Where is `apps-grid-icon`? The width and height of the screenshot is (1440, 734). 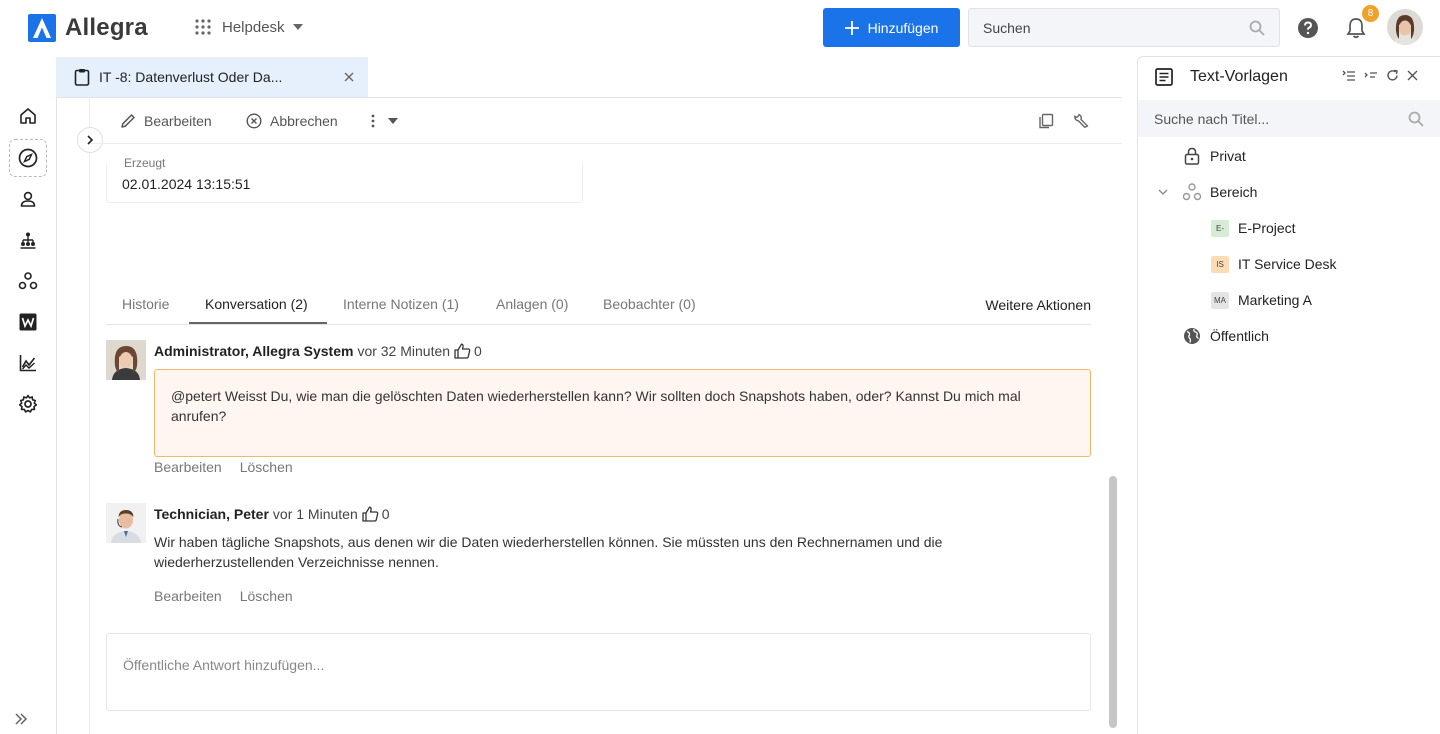 apps-grid-icon is located at coordinates (203, 27).